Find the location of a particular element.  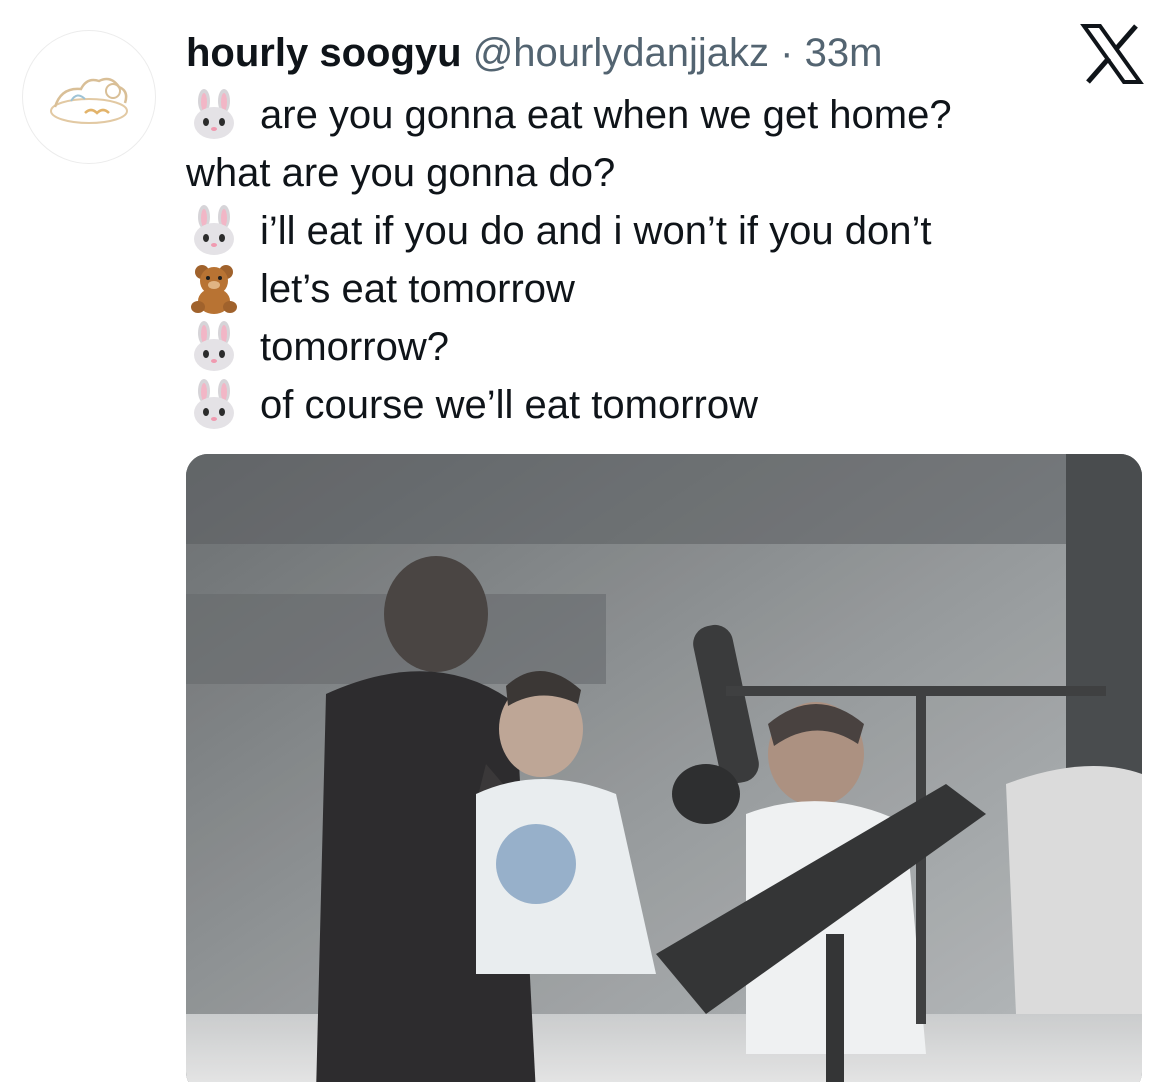

tweet-line: of course we’ll eat tomorrow is located at coordinates (636, 405).